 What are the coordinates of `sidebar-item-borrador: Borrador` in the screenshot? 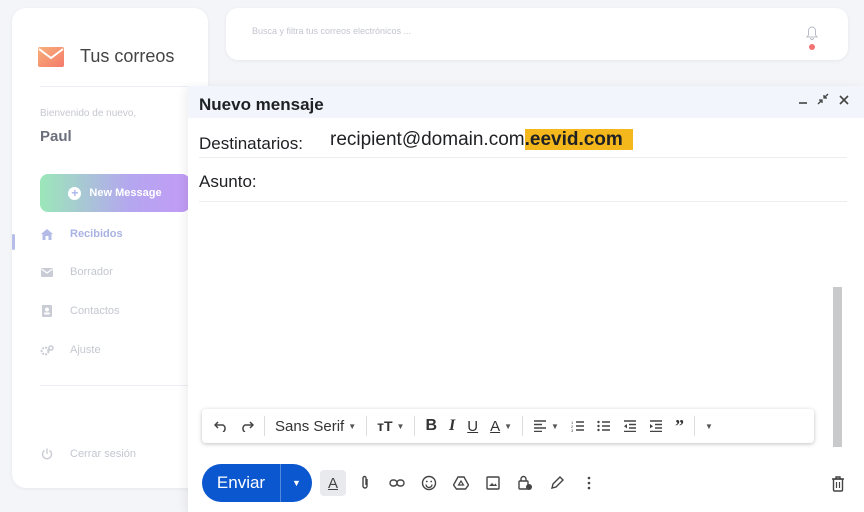 It's located at (76, 272).